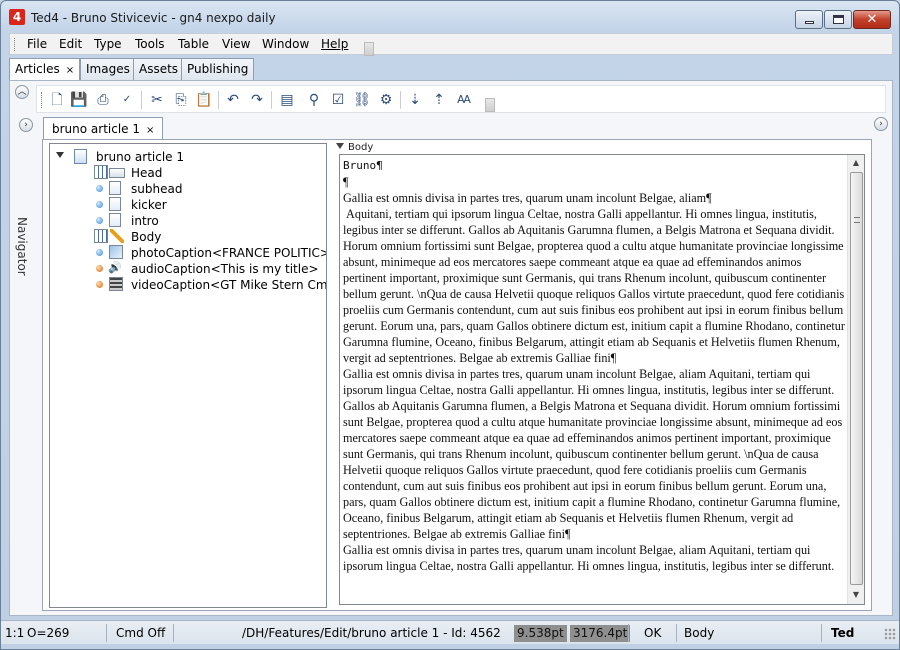 This screenshot has height=650, width=900. I want to click on cursor-position: 1:1, so click(15, 633).